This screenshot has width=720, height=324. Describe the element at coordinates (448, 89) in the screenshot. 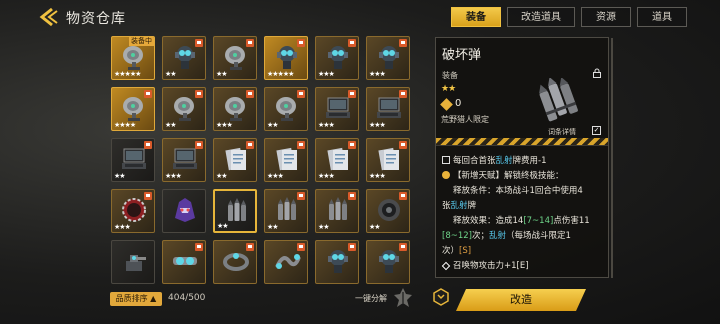

I see `item-stars: ★★` at that location.